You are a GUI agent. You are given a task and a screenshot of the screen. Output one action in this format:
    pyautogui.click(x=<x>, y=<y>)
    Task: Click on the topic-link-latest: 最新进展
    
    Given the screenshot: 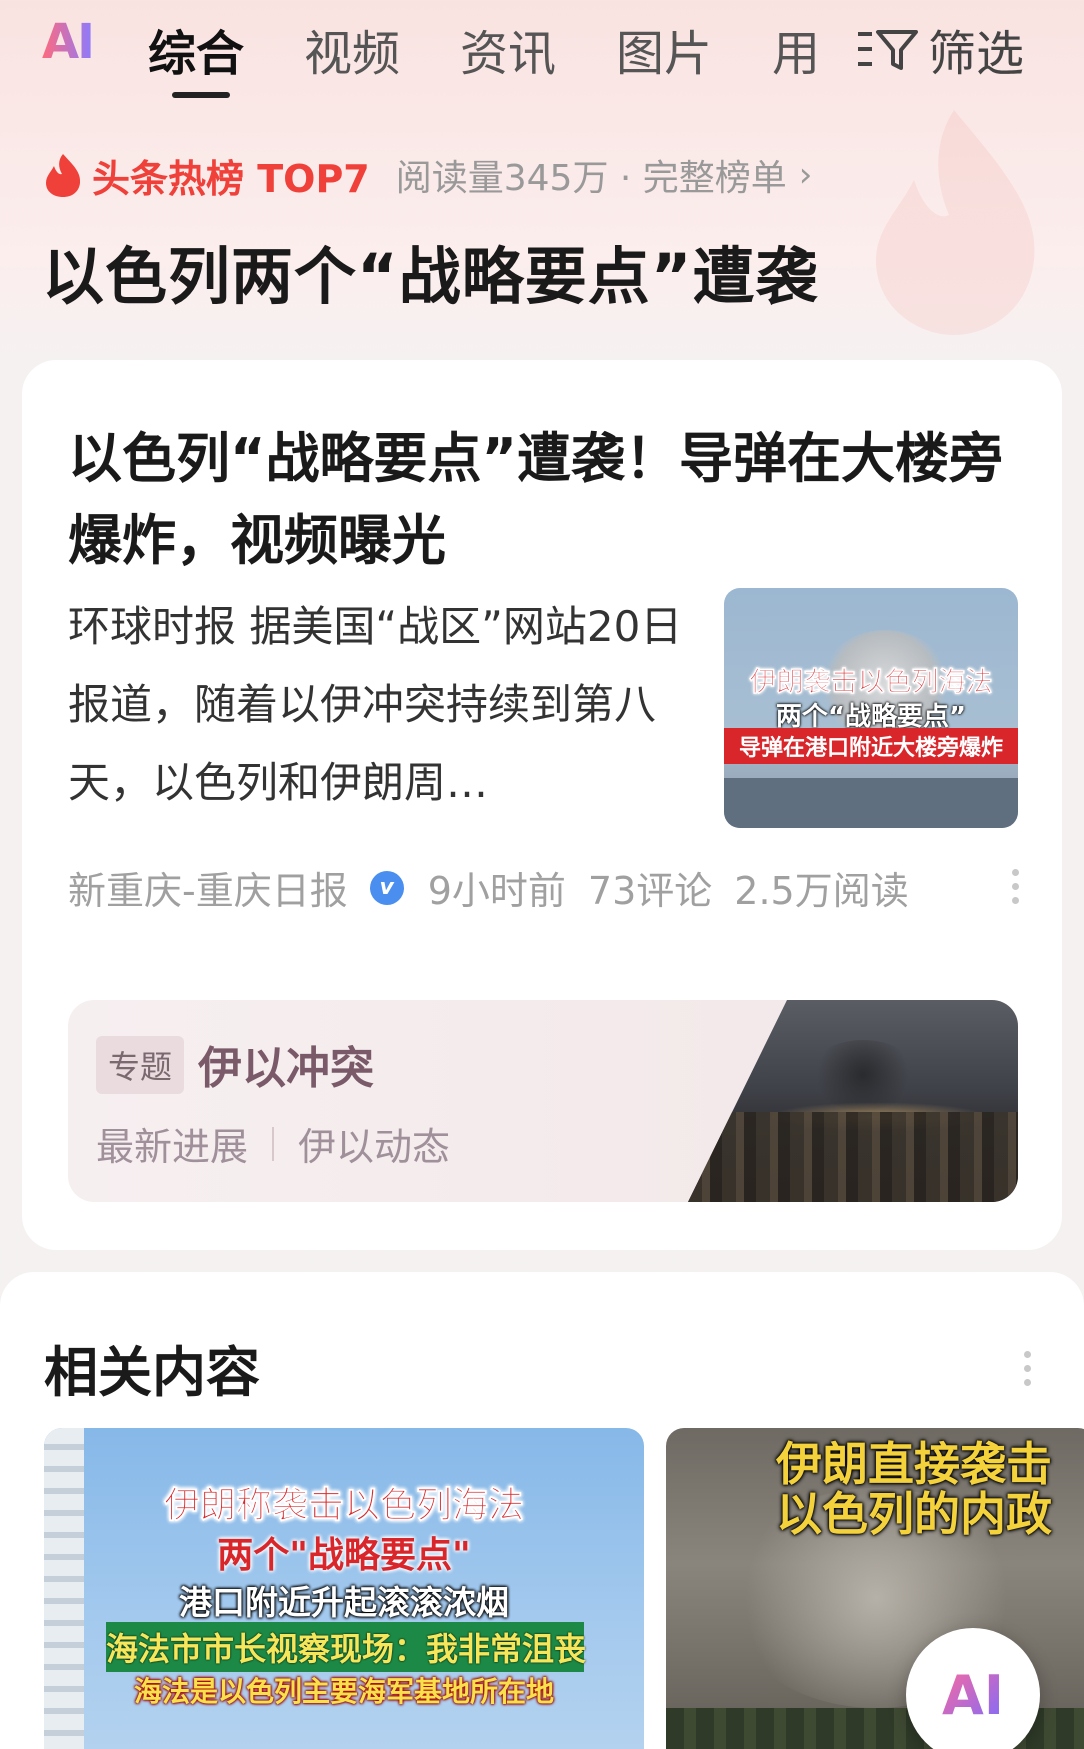 What is the action you would take?
    pyautogui.click(x=172, y=1143)
    